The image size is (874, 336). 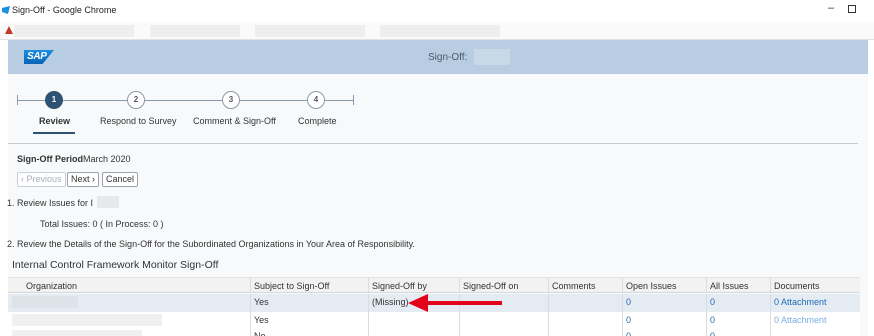 I want to click on wizard-track, so click(x=185, y=100).